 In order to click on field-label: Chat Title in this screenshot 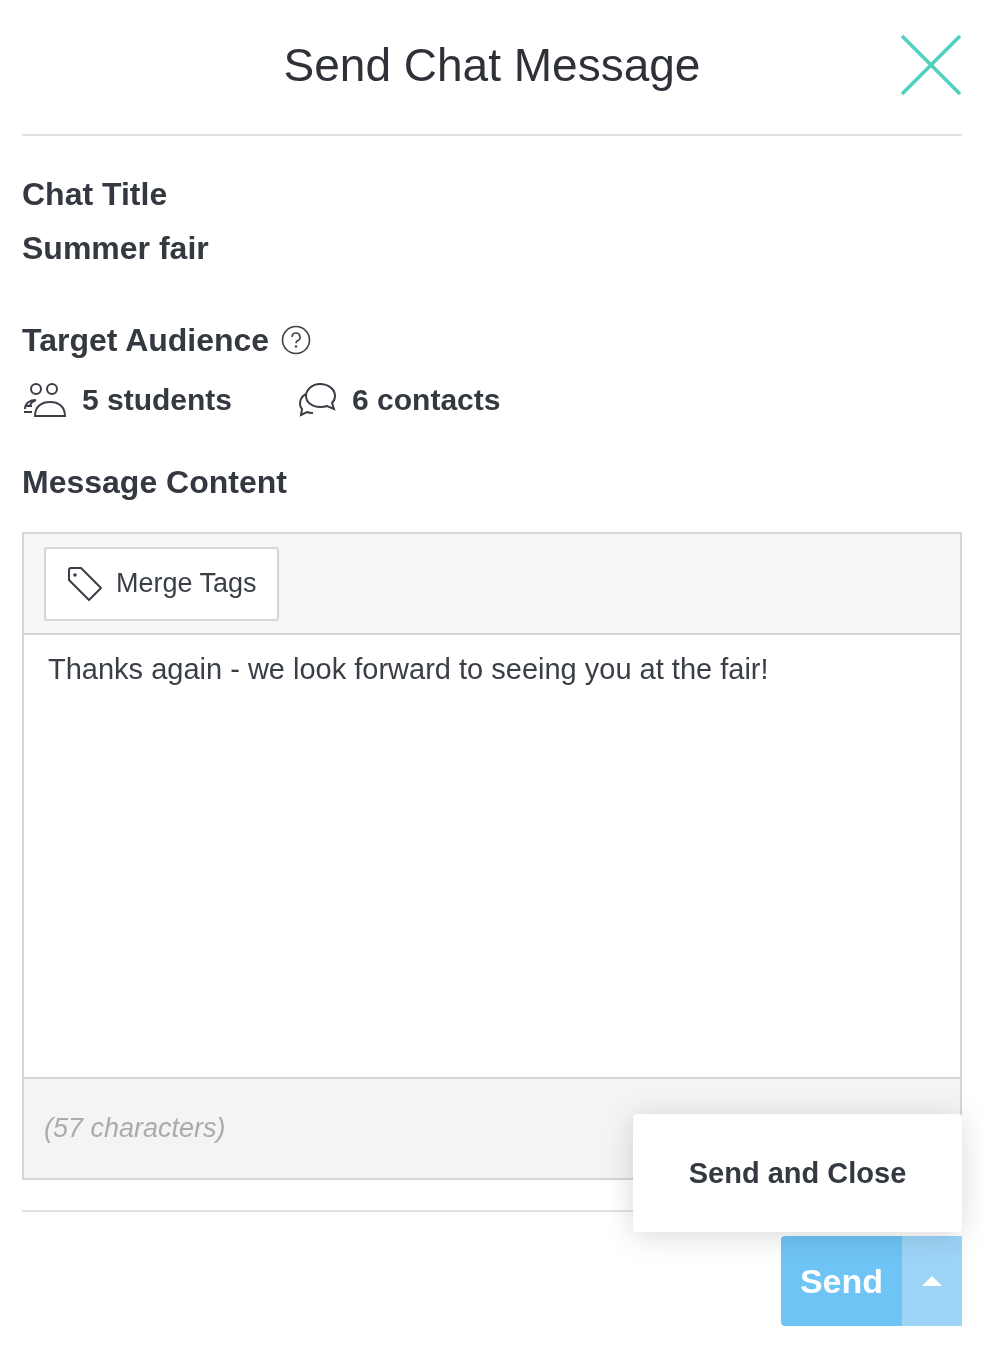, I will do `click(95, 194)`.